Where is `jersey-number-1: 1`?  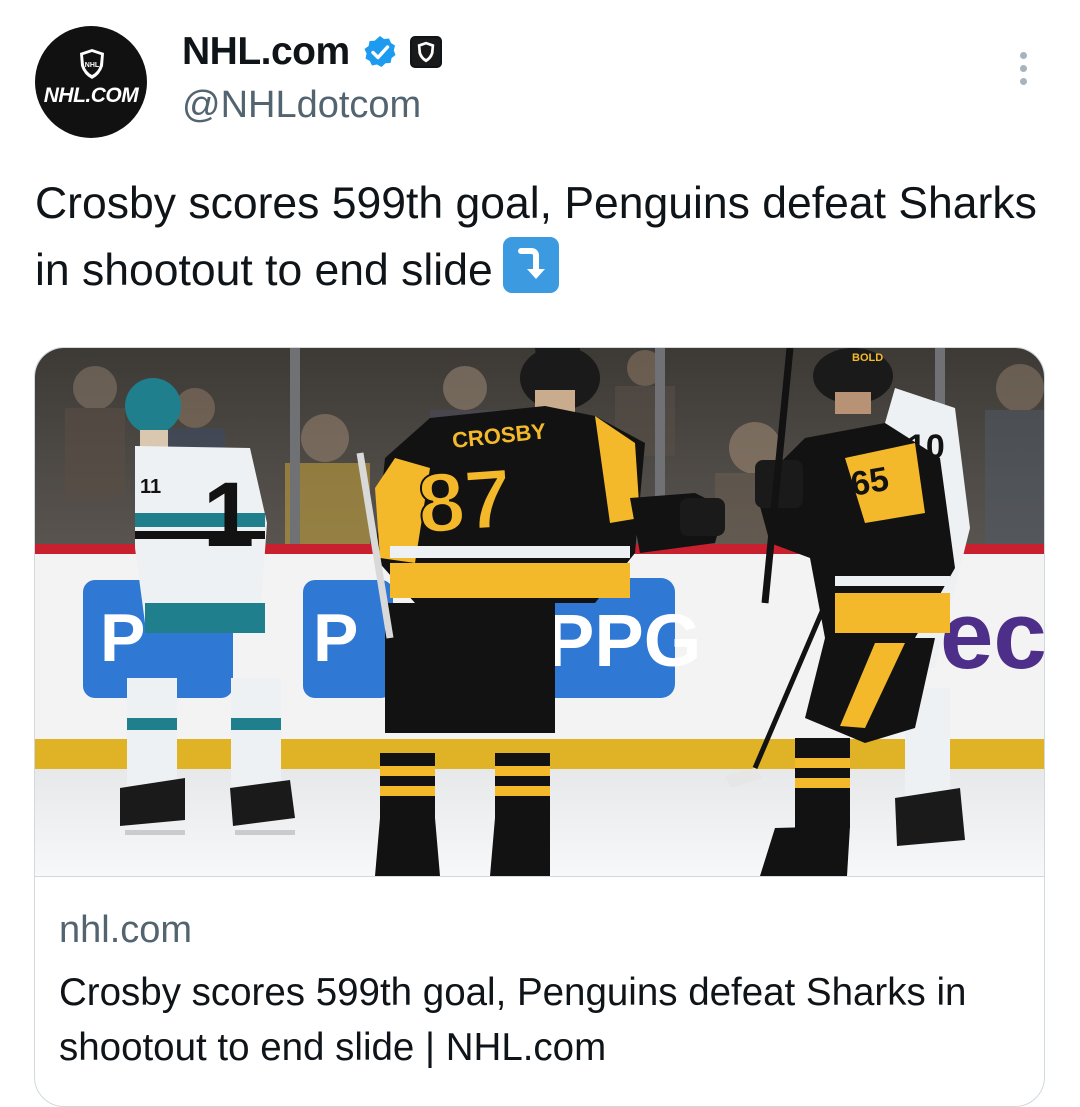 jersey-number-1: 1 is located at coordinates (228, 515).